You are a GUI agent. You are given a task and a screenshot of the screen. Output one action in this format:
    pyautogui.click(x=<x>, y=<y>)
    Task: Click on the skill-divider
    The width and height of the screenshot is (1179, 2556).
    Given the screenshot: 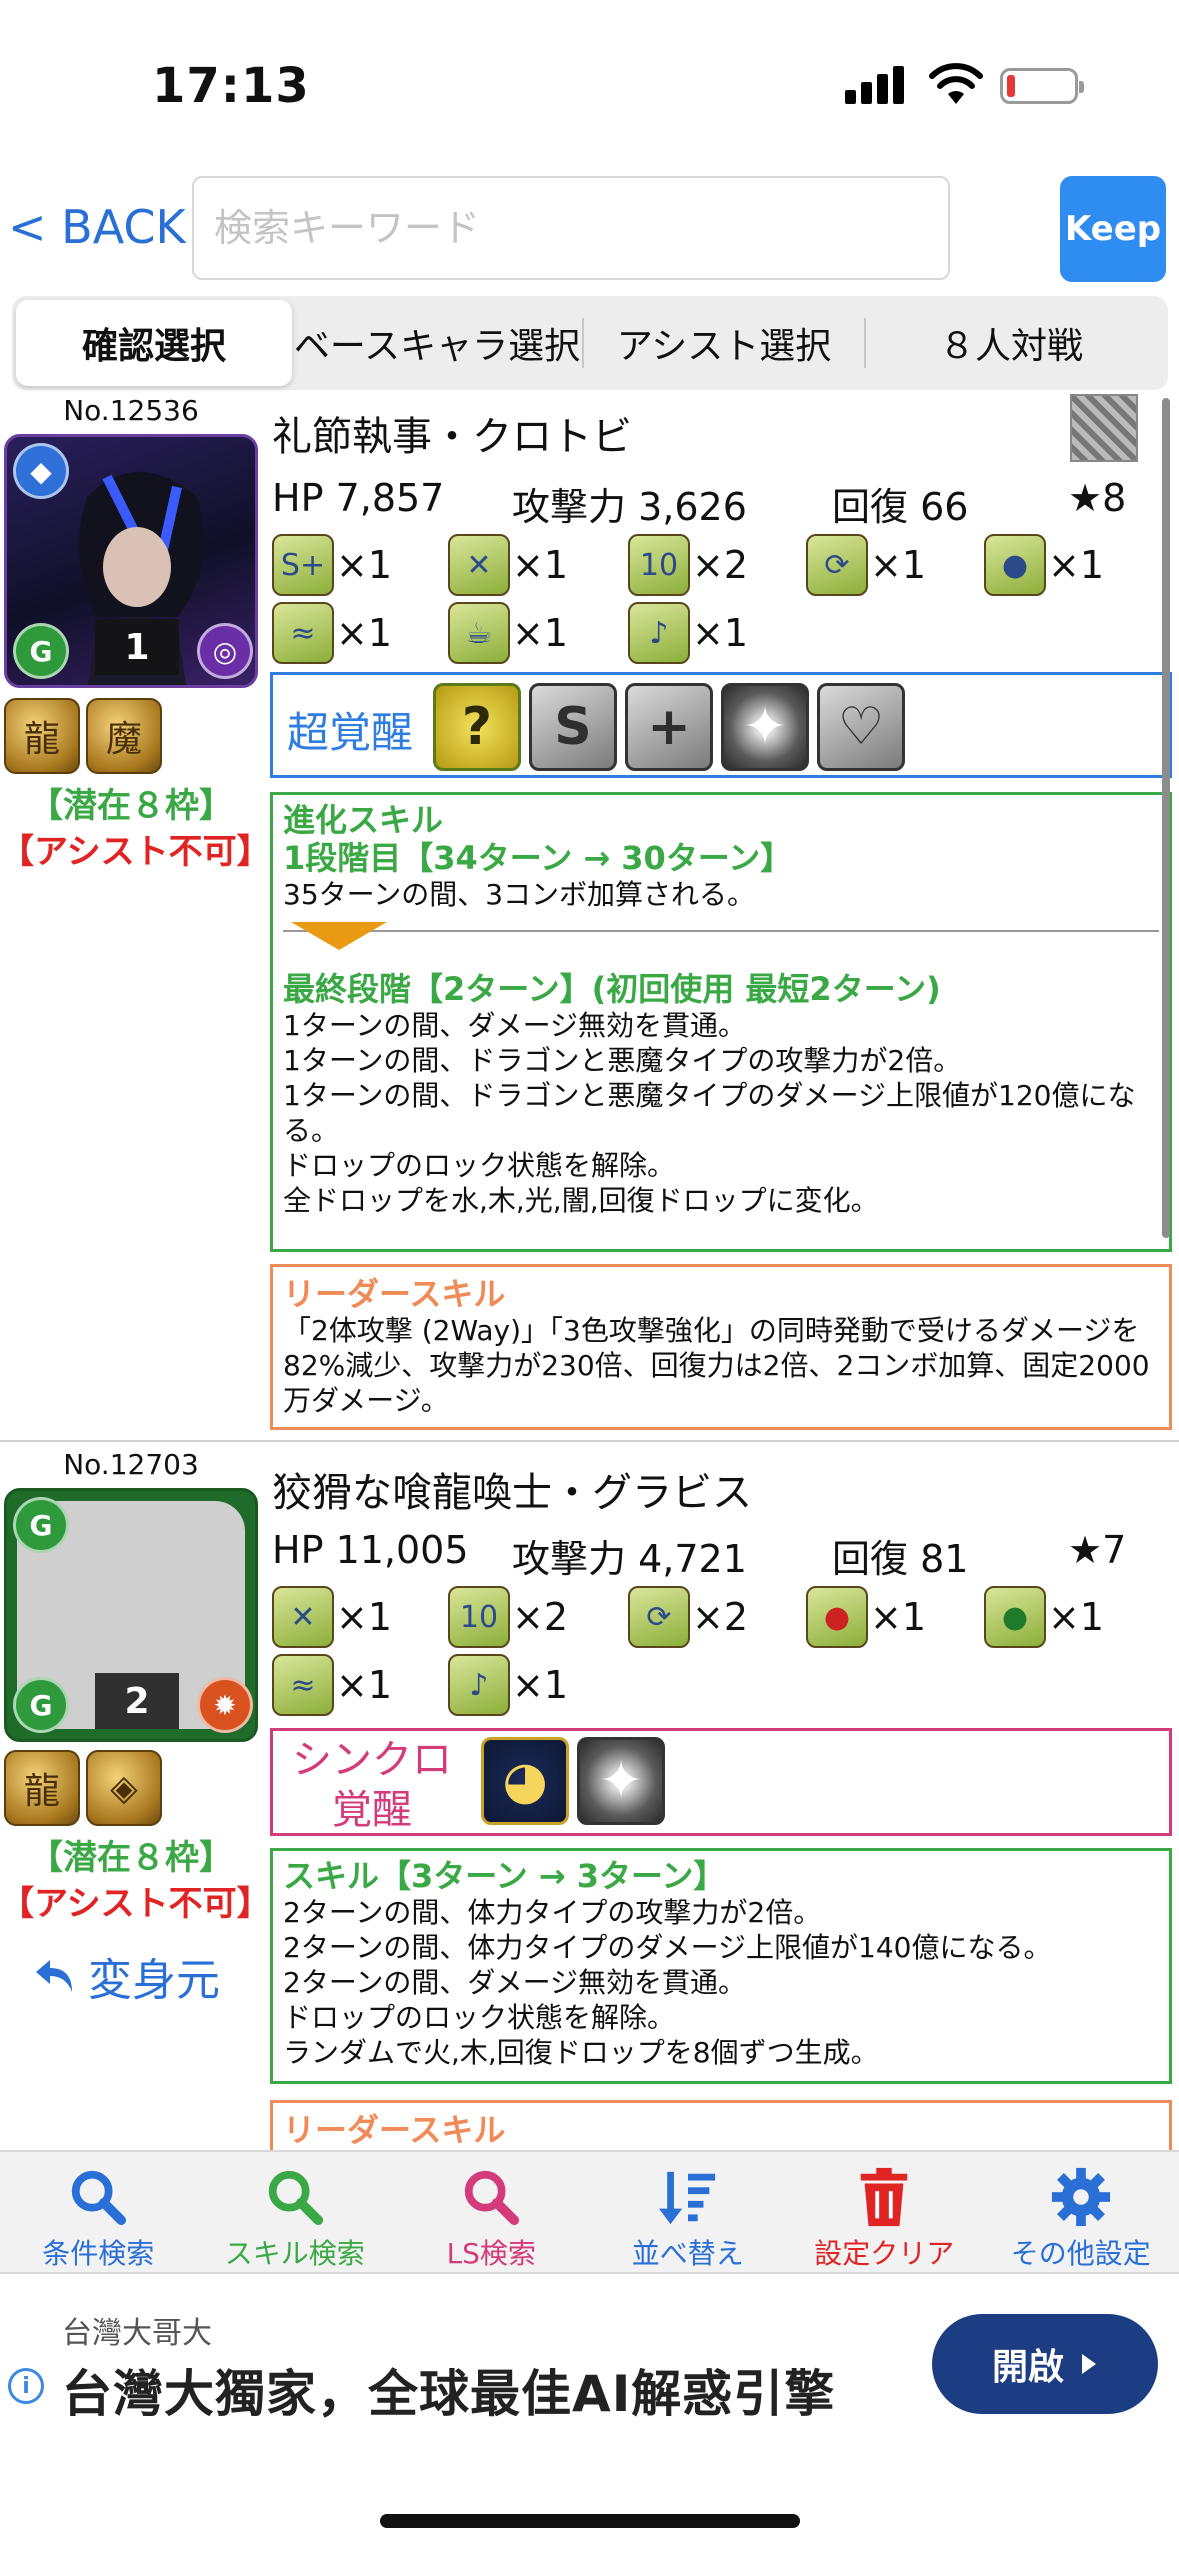 What is the action you would take?
    pyautogui.click(x=721, y=939)
    